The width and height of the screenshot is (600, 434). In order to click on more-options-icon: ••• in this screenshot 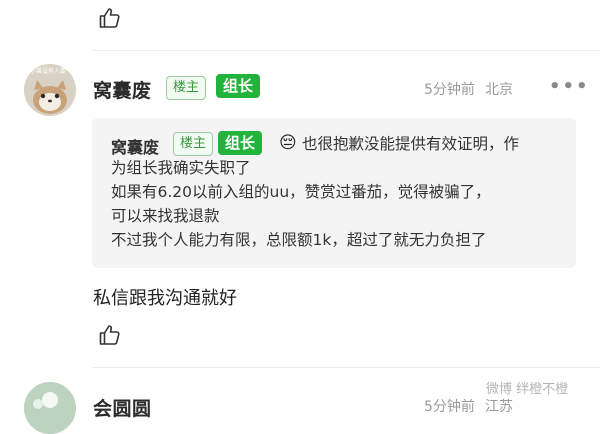, I will do `click(569, 86)`.